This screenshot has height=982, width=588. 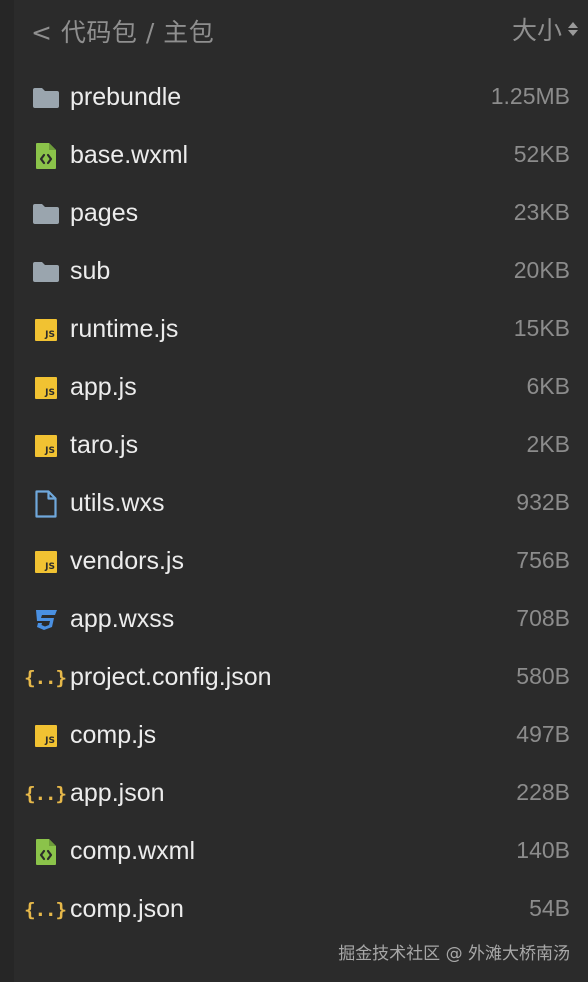 What do you see at coordinates (46, 620) in the screenshot?
I see `css-file-icon` at bounding box center [46, 620].